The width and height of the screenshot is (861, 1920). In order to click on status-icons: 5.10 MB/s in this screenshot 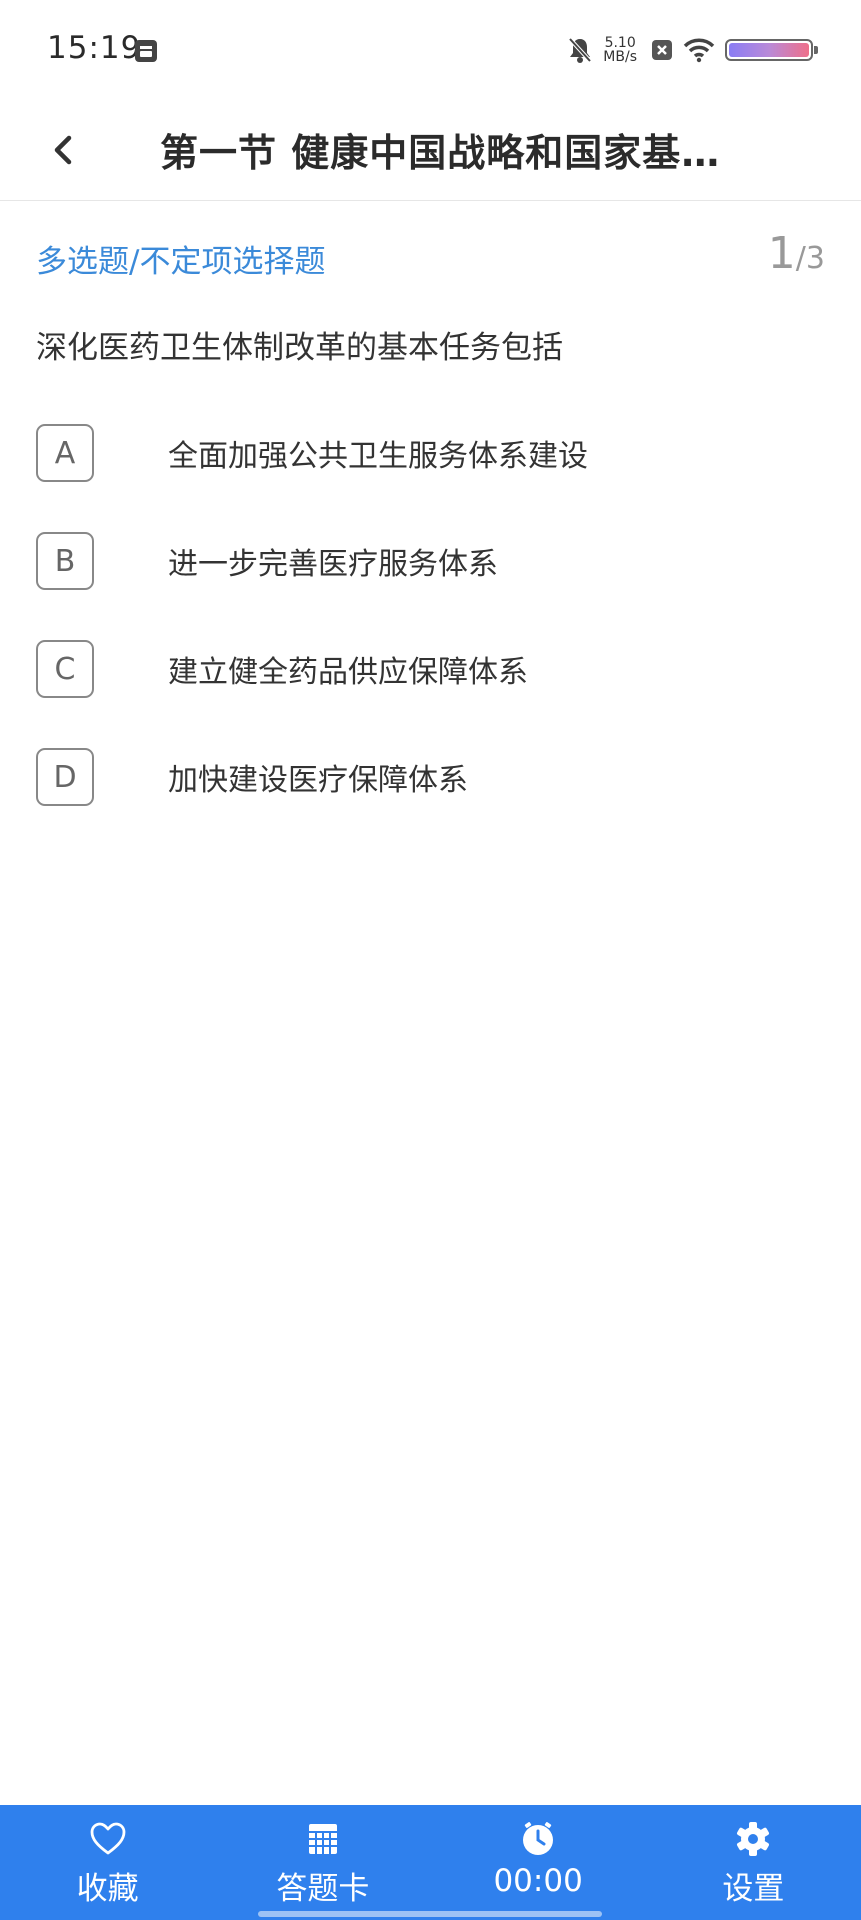, I will do `click(692, 50)`.